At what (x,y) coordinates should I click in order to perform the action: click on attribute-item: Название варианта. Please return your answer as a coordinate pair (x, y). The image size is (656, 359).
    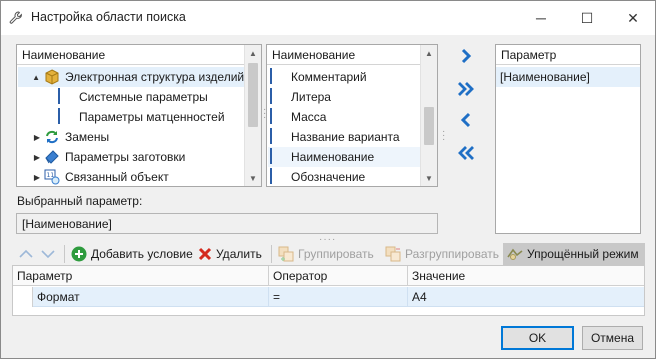
    Looking at the image, I should click on (344, 137).